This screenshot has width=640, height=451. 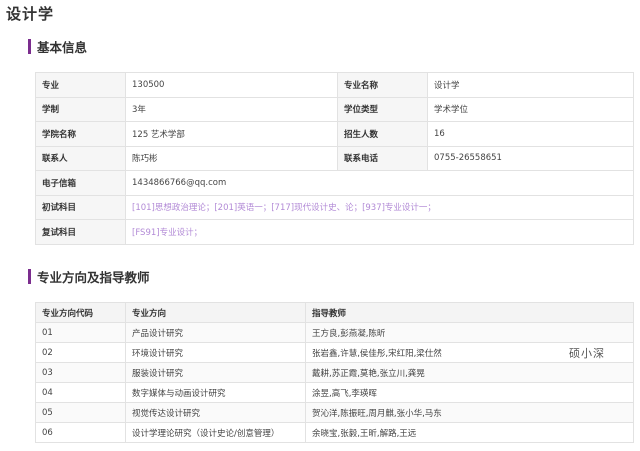 I want to click on direction-code: 06, so click(x=80, y=432).